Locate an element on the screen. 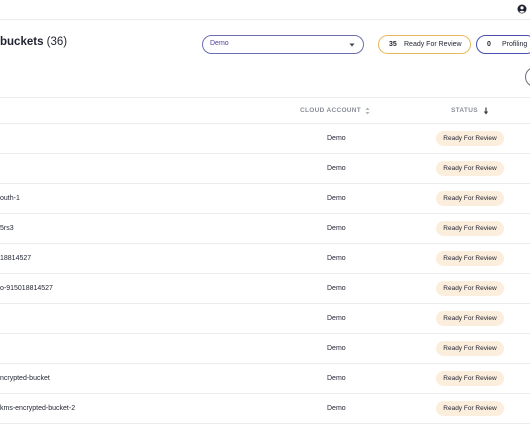 Image resolution: width=530 pixels, height=442 pixels. ready-for-review-filter: 35 Ready For Review is located at coordinates (424, 44).